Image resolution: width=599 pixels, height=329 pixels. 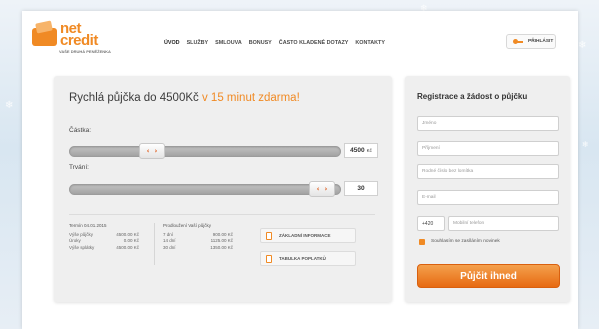 What do you see at coordinates (305, 235) in the screenshot?
I see `basic-info-label: ZÁKLADNÍ INFORMACE` at bounding box center [305, 235].